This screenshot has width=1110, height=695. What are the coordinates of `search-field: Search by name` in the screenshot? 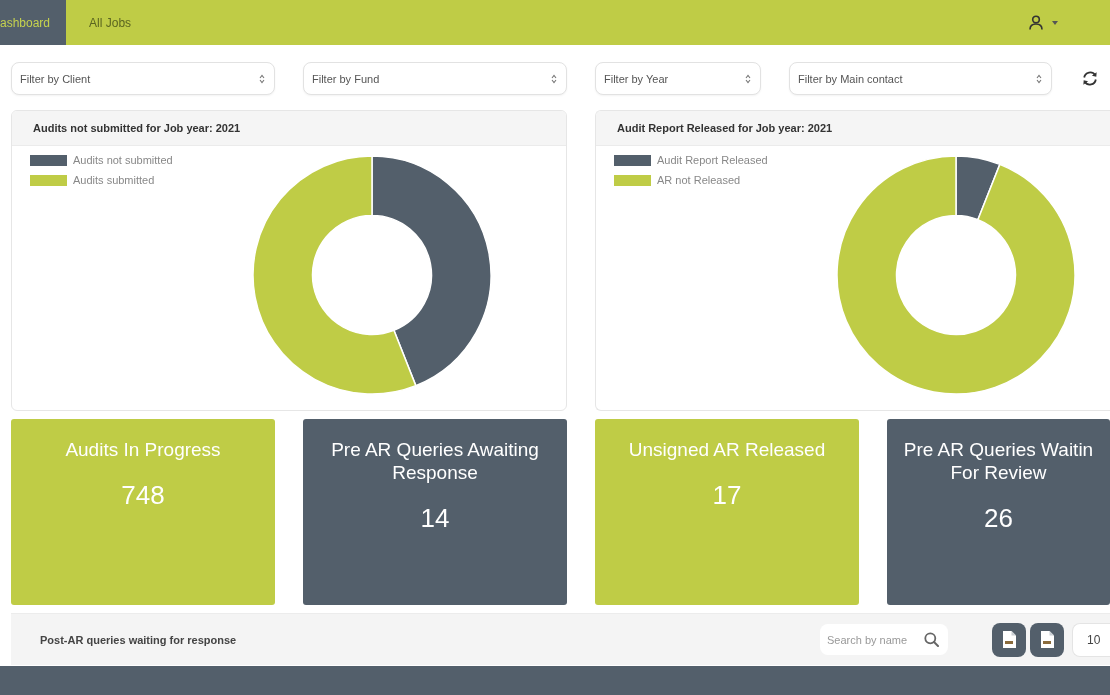 It's located at (884, 639).